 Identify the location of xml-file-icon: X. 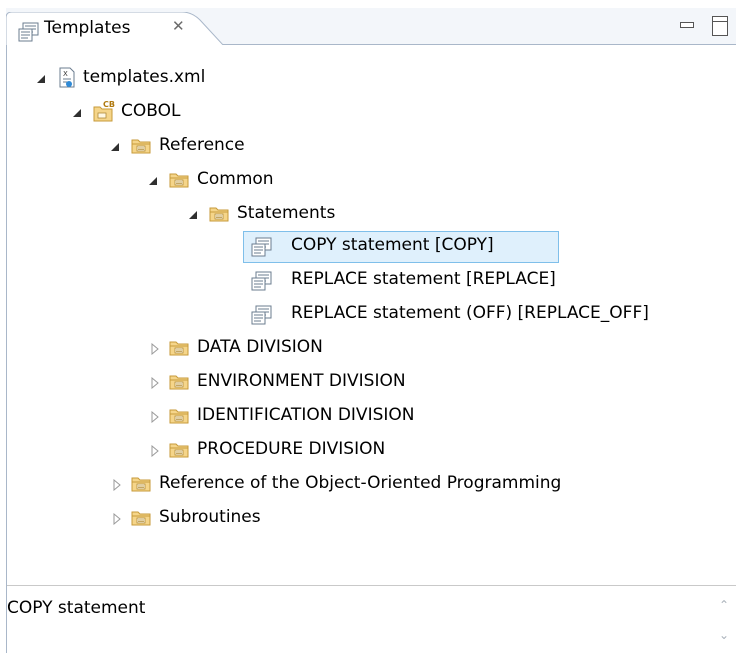
(67, 77).